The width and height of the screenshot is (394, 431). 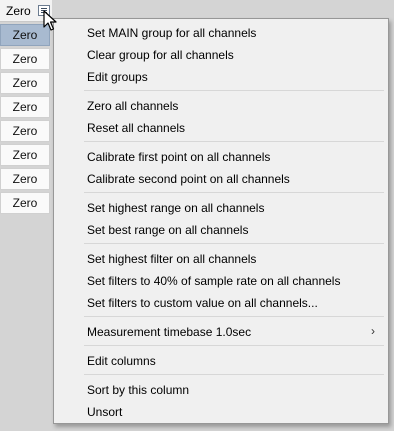 I want to click on menu-item-label: Calibrate first point on all channels, so click(x=179, y=157).